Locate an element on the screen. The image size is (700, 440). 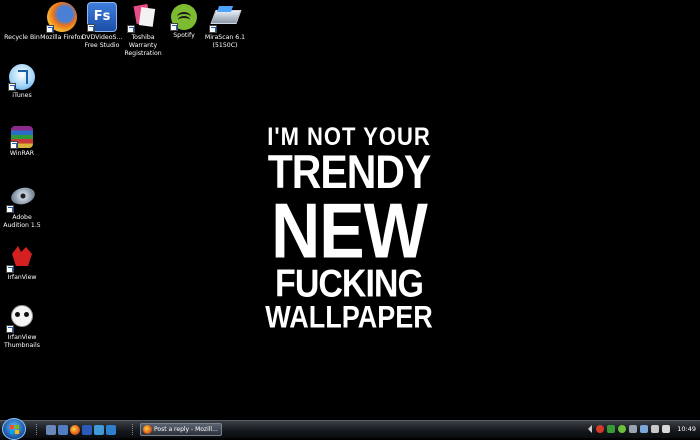
irfanview-thumbnails-icon is located at coordinates (21, 317).